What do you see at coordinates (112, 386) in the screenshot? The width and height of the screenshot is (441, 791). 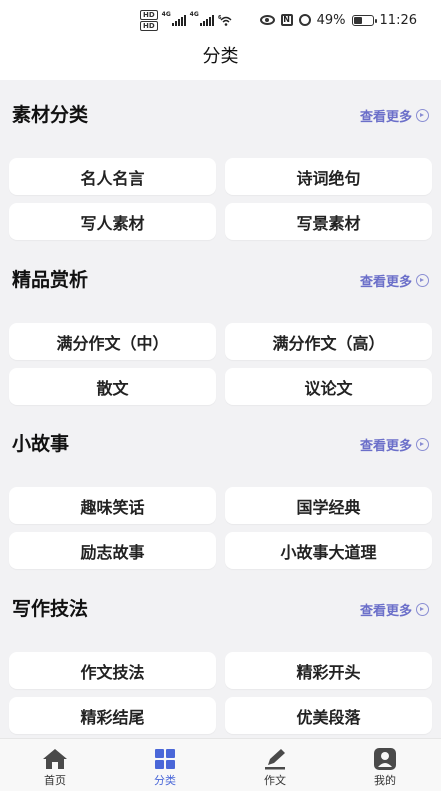 I see `category-button: 散文` at bounding box center [112, 386].